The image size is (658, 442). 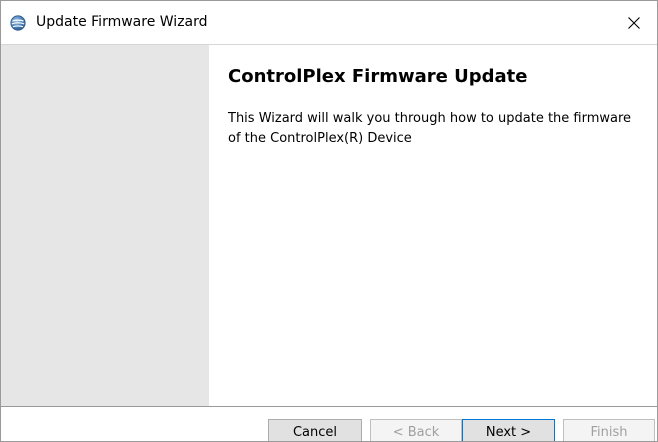 What do you see at coordinates (416, 430) in the screenshot?
I see `back-button: < Back` at bounding box center [416, 430].